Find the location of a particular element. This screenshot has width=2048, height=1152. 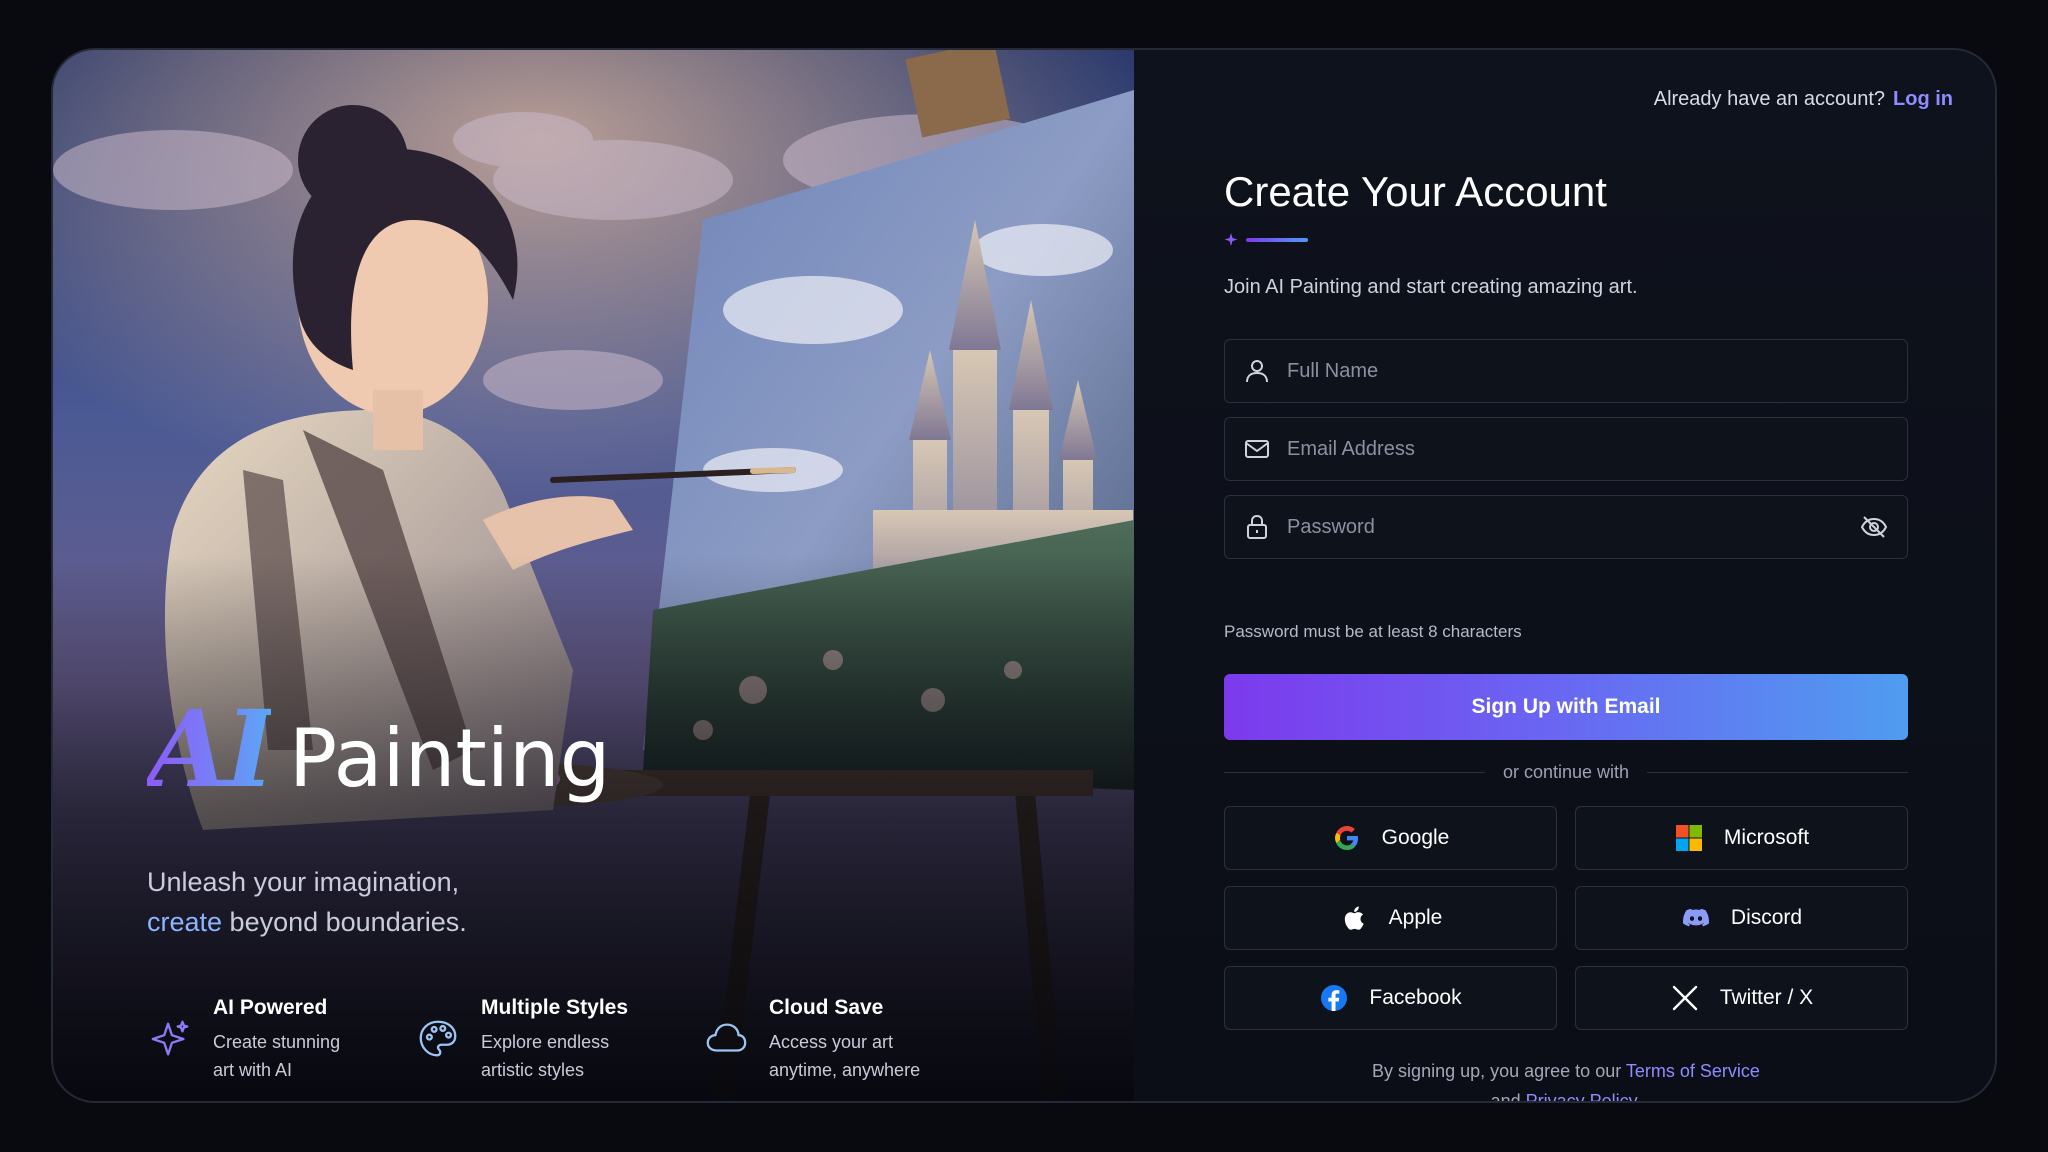

divider-line-right is located at coordinates (1778, 772).